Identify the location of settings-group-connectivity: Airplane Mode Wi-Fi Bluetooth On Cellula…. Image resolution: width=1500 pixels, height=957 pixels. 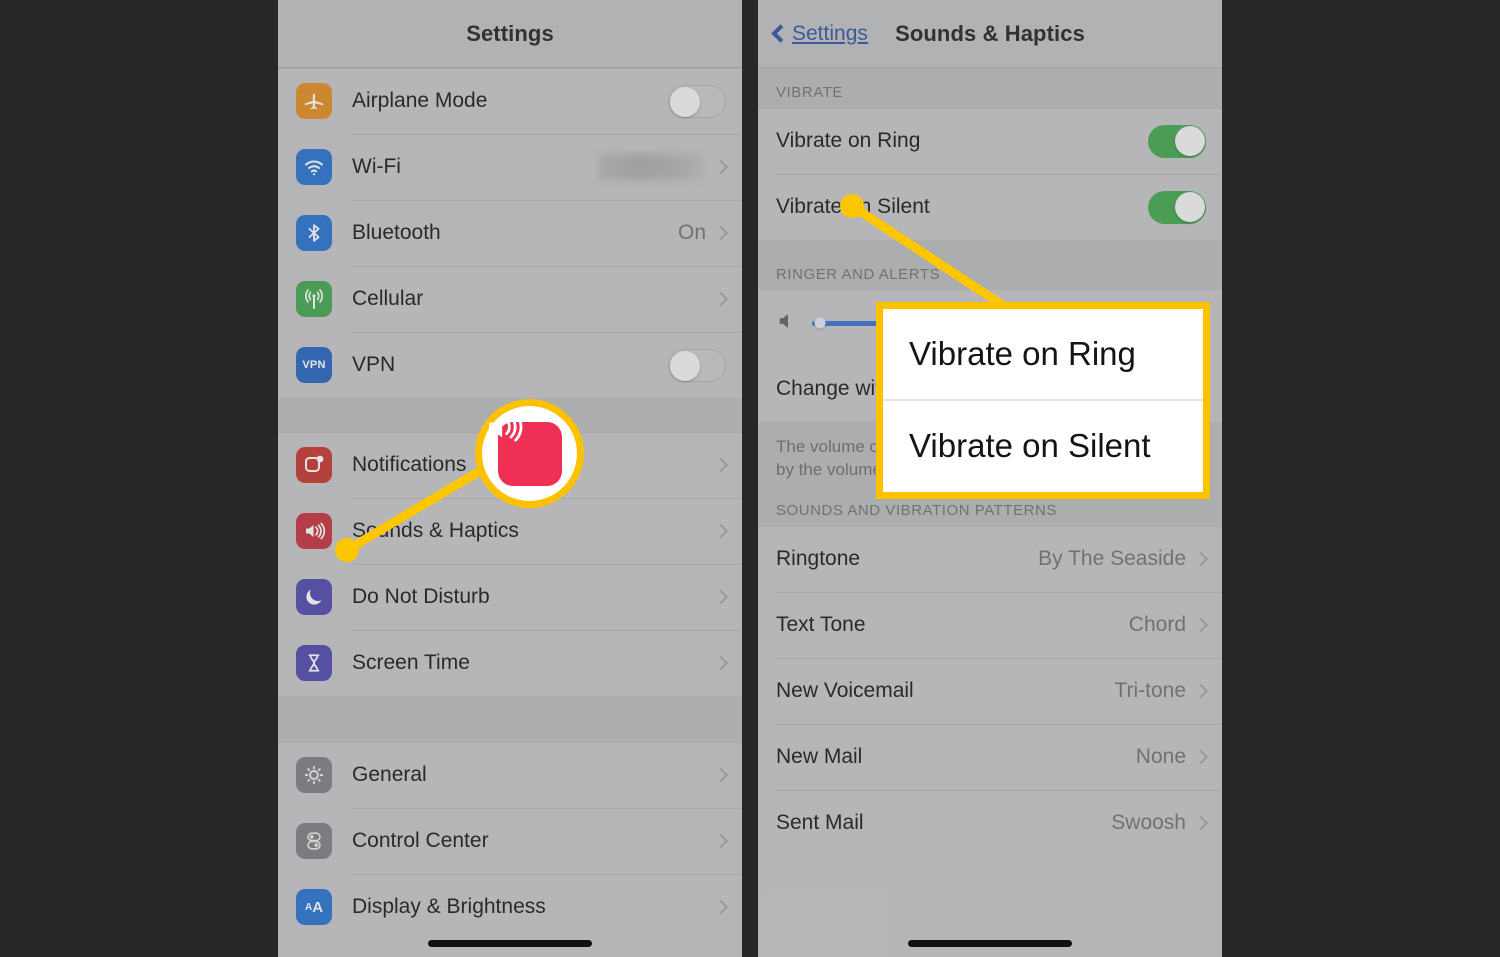
(510, 233).